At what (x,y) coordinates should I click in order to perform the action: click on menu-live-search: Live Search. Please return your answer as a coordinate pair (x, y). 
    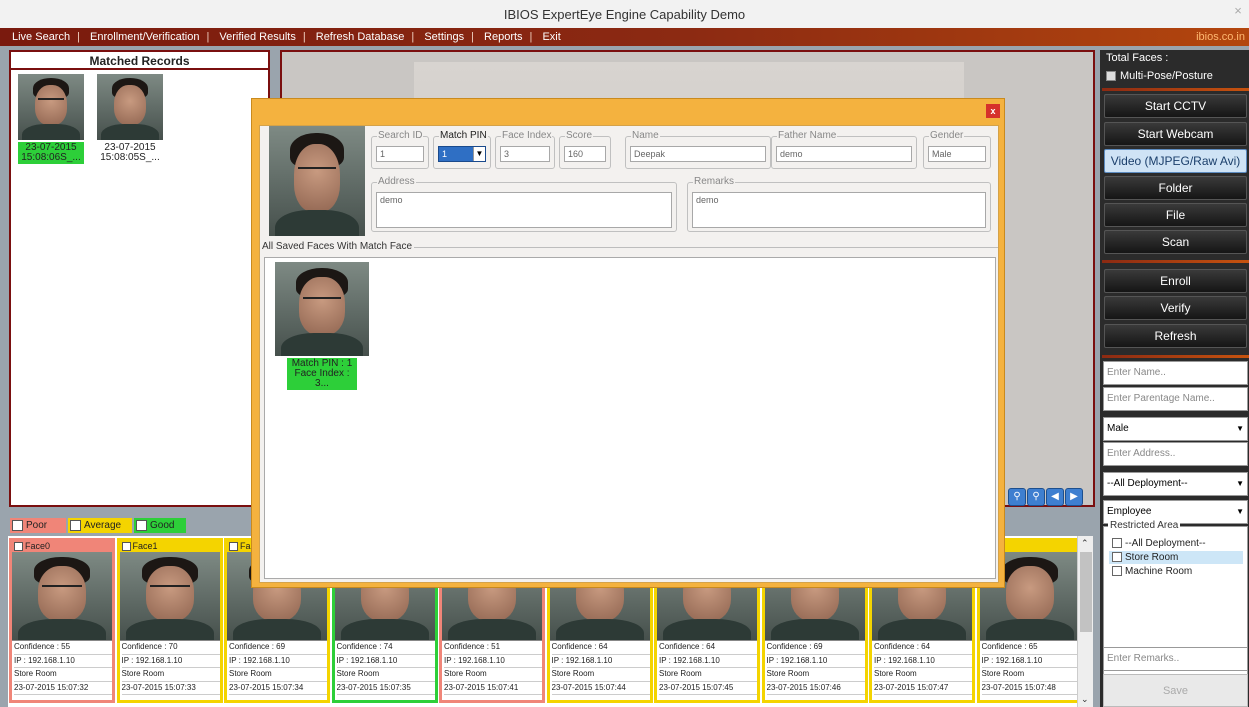
    Looking at the image, I should click on (41, 37).